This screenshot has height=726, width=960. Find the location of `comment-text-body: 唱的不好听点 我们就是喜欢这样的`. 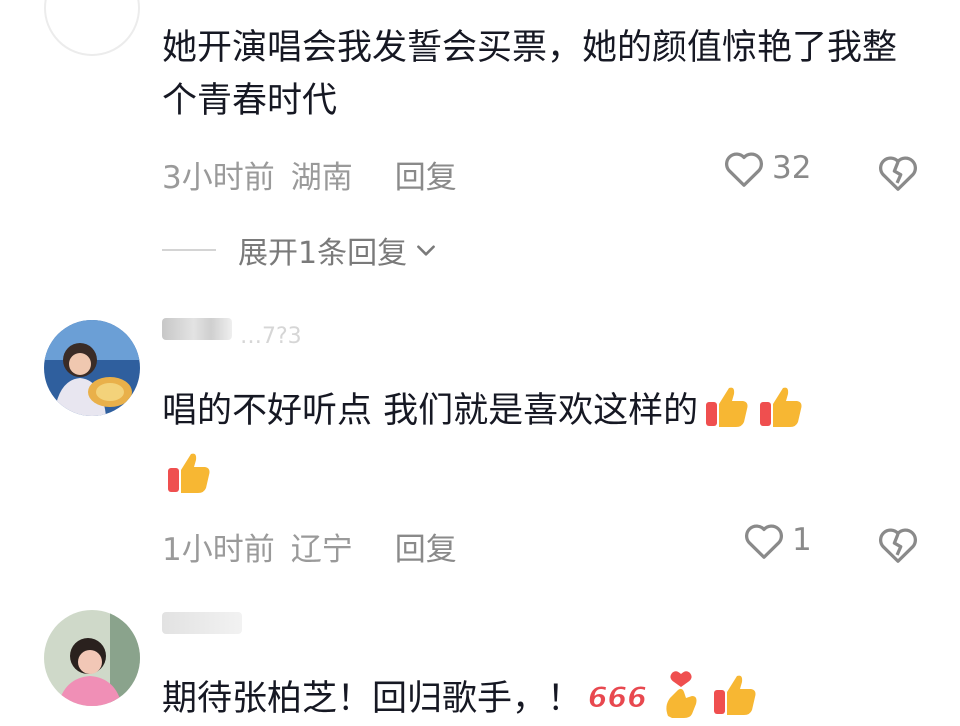

comment-text-body: 唱的不好听点 我们就是喜欢这样的 is located at coordinates (430, 411).